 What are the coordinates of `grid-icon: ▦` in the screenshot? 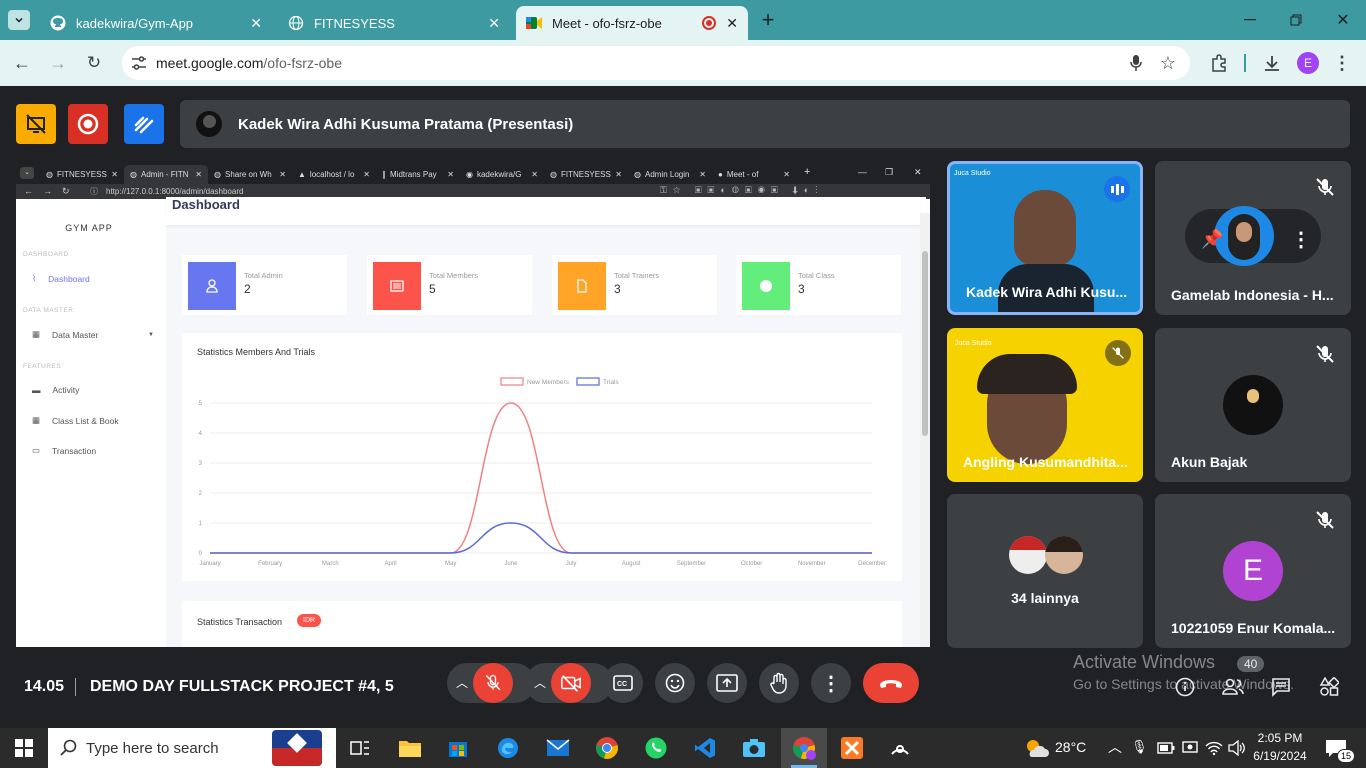 It's located at (36, 420).